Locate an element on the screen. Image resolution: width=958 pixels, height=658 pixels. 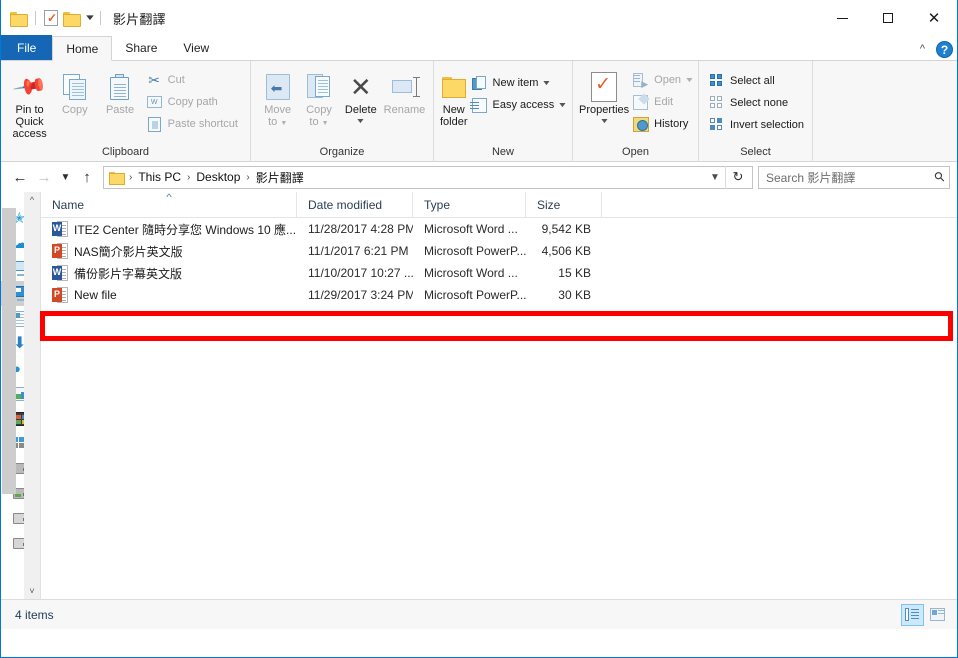
easy-access-caret-icon: ▼ is located at coordinates (563, 105).